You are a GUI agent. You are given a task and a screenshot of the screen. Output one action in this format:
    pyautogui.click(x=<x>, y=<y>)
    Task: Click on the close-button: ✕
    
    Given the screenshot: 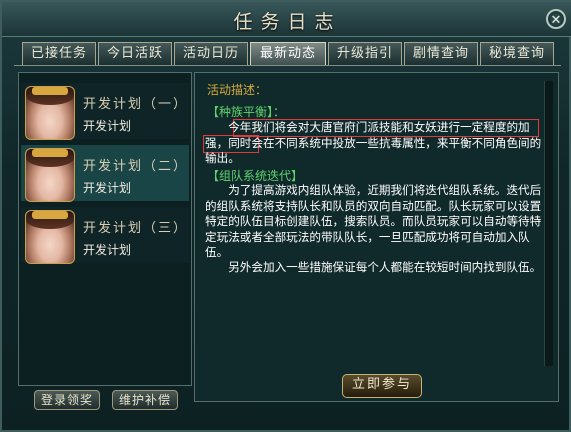 What is the action you would take?
    pyautogui.click(x=556, y=19)
    